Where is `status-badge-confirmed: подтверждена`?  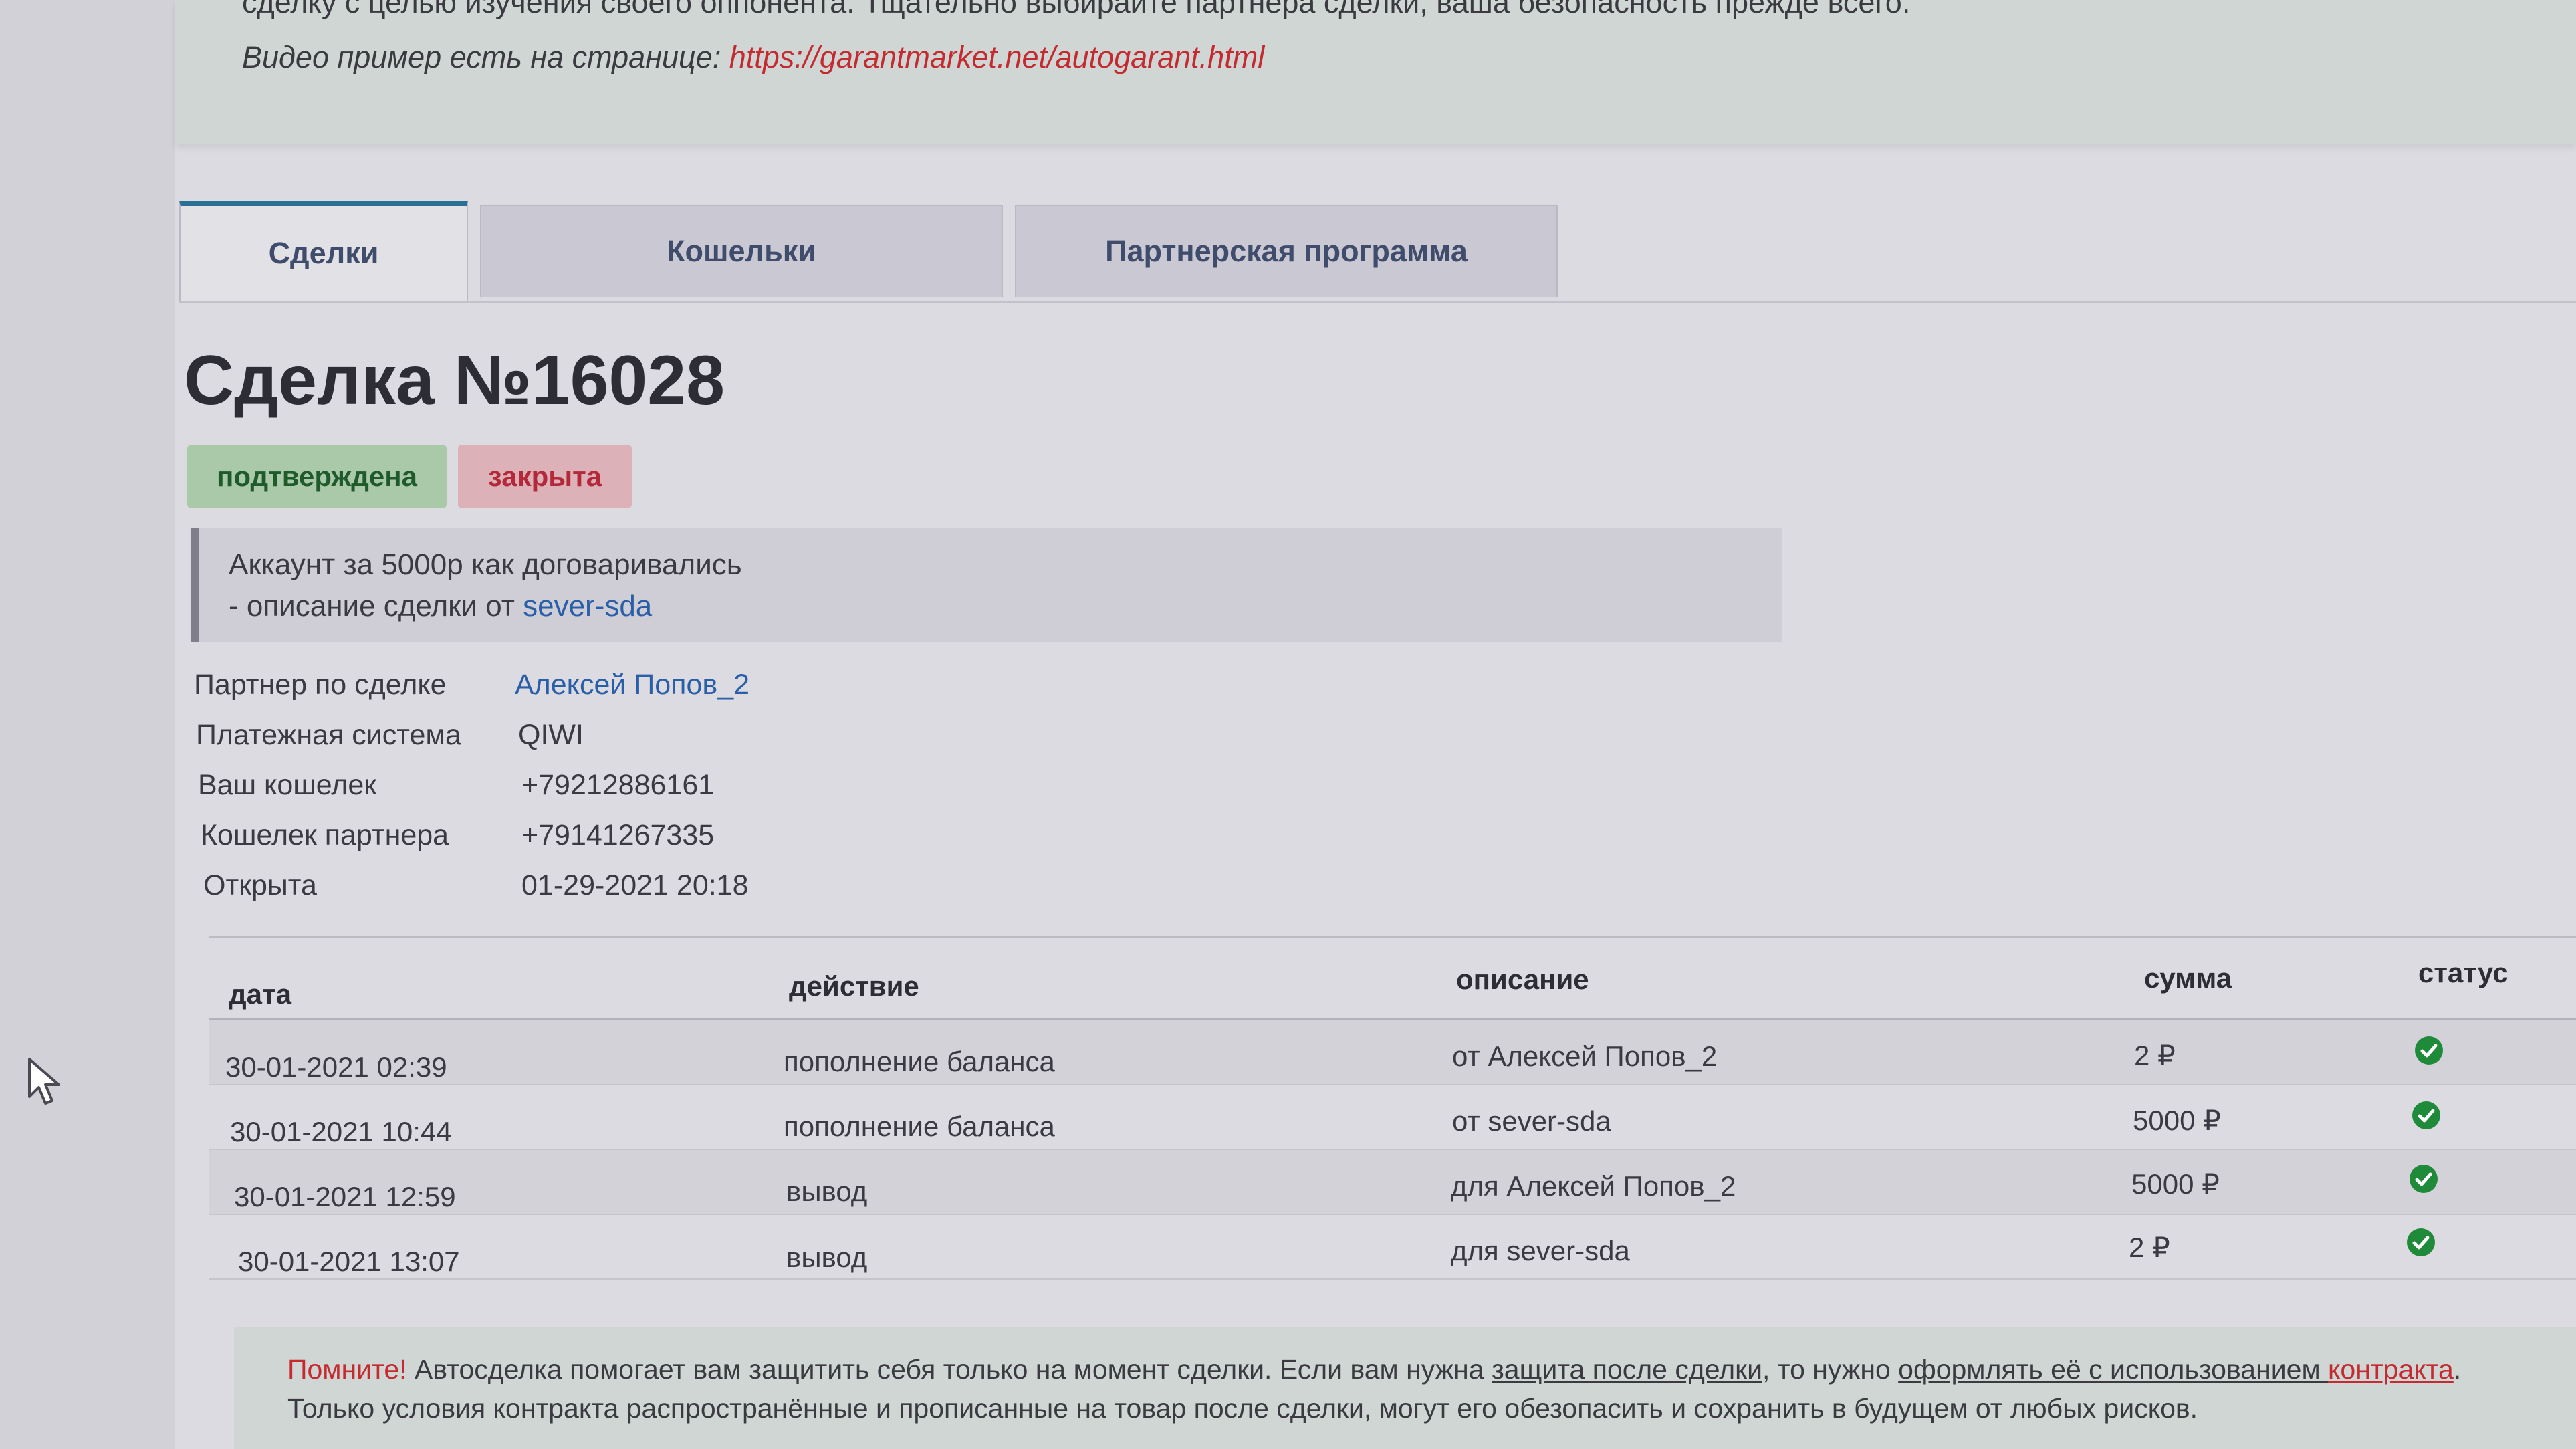 status-badge-confirmed: подтверждена is located at coordinates (317, 476).